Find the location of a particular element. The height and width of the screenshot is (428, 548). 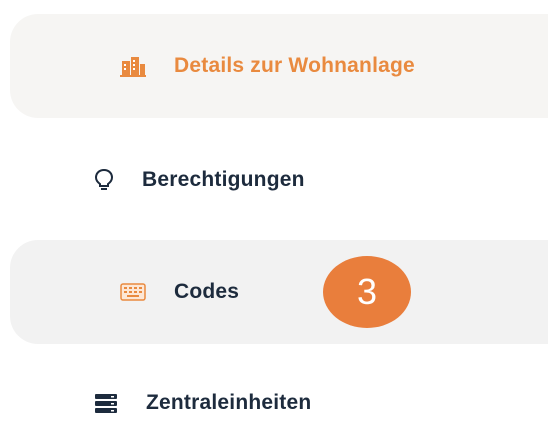

nav-item-berechtigungen: Berechtigungen is located at coordinates (279, 180).